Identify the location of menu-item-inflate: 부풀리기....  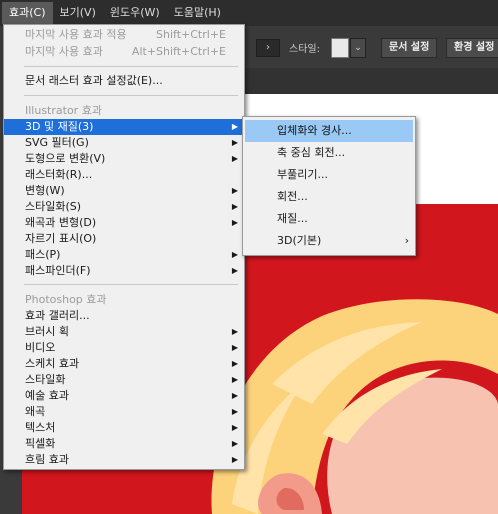
(329, 175).